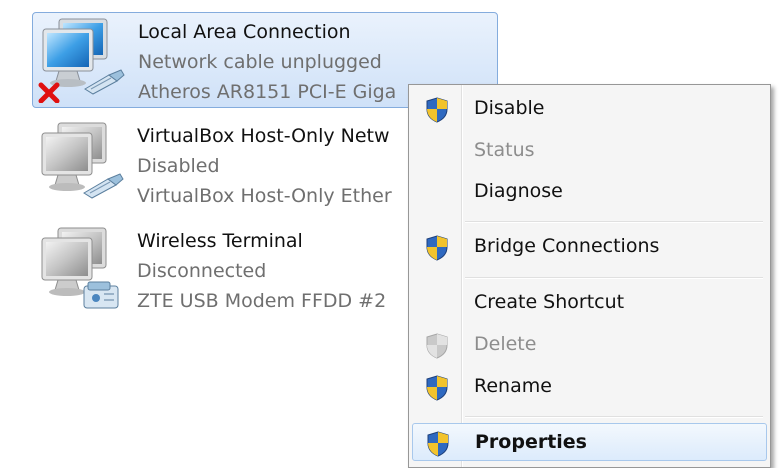 The width and height of the screenshot is (781, 468). Describe the element at coordinates (260, 62) in the screenshot. I see `connection-status: Network cable unplugged` at that location.